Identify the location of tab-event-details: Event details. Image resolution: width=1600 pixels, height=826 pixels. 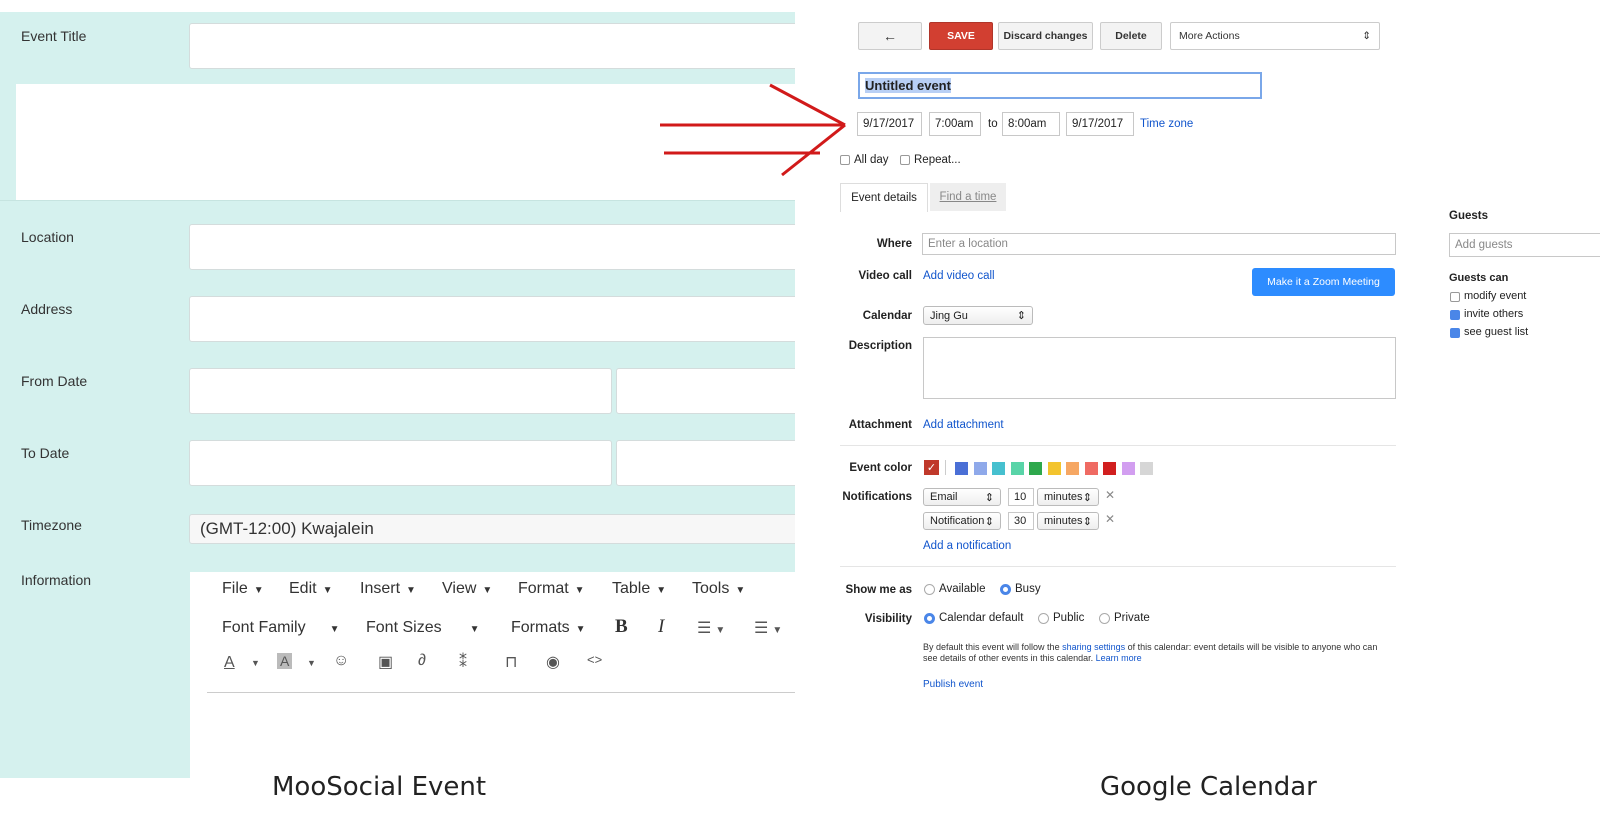
(884, 197).